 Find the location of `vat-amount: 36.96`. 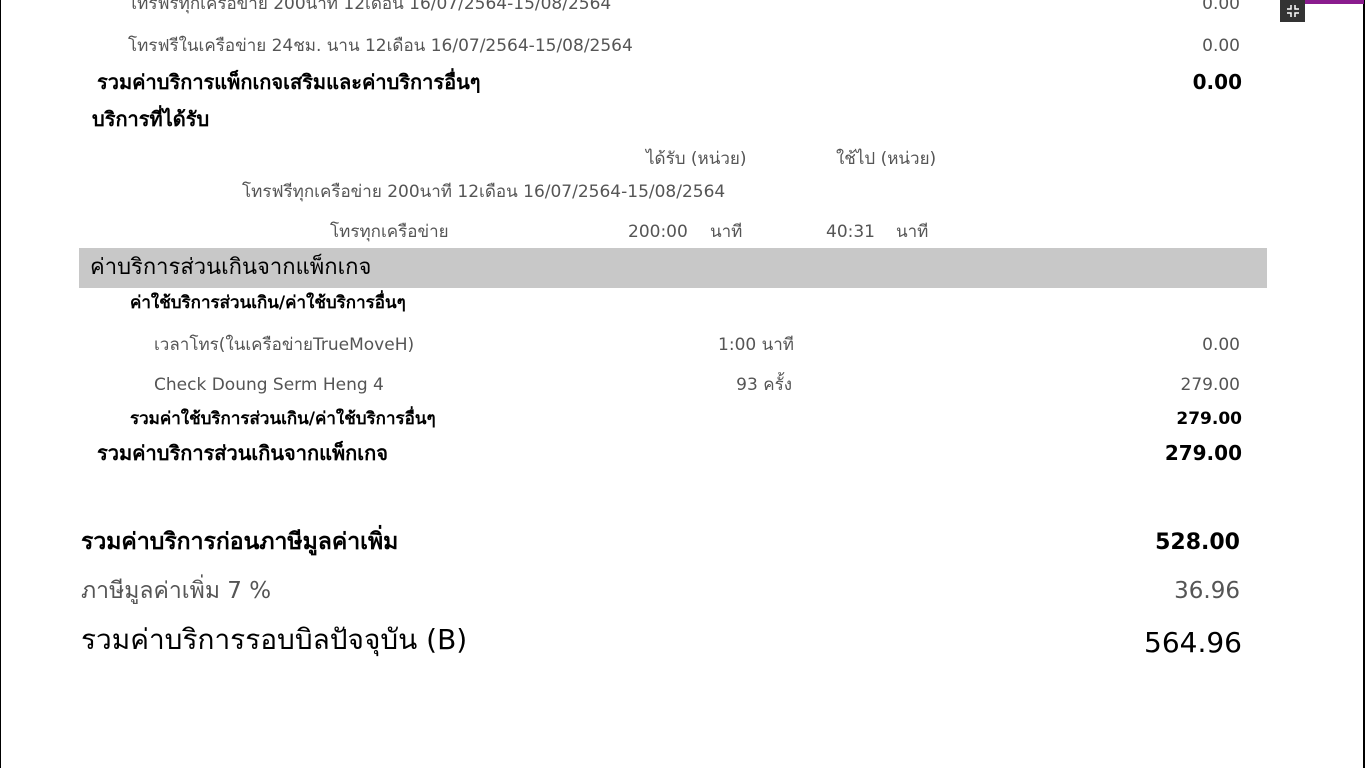

vat-amount: 36.96 is located at coordinates (1207, 591).